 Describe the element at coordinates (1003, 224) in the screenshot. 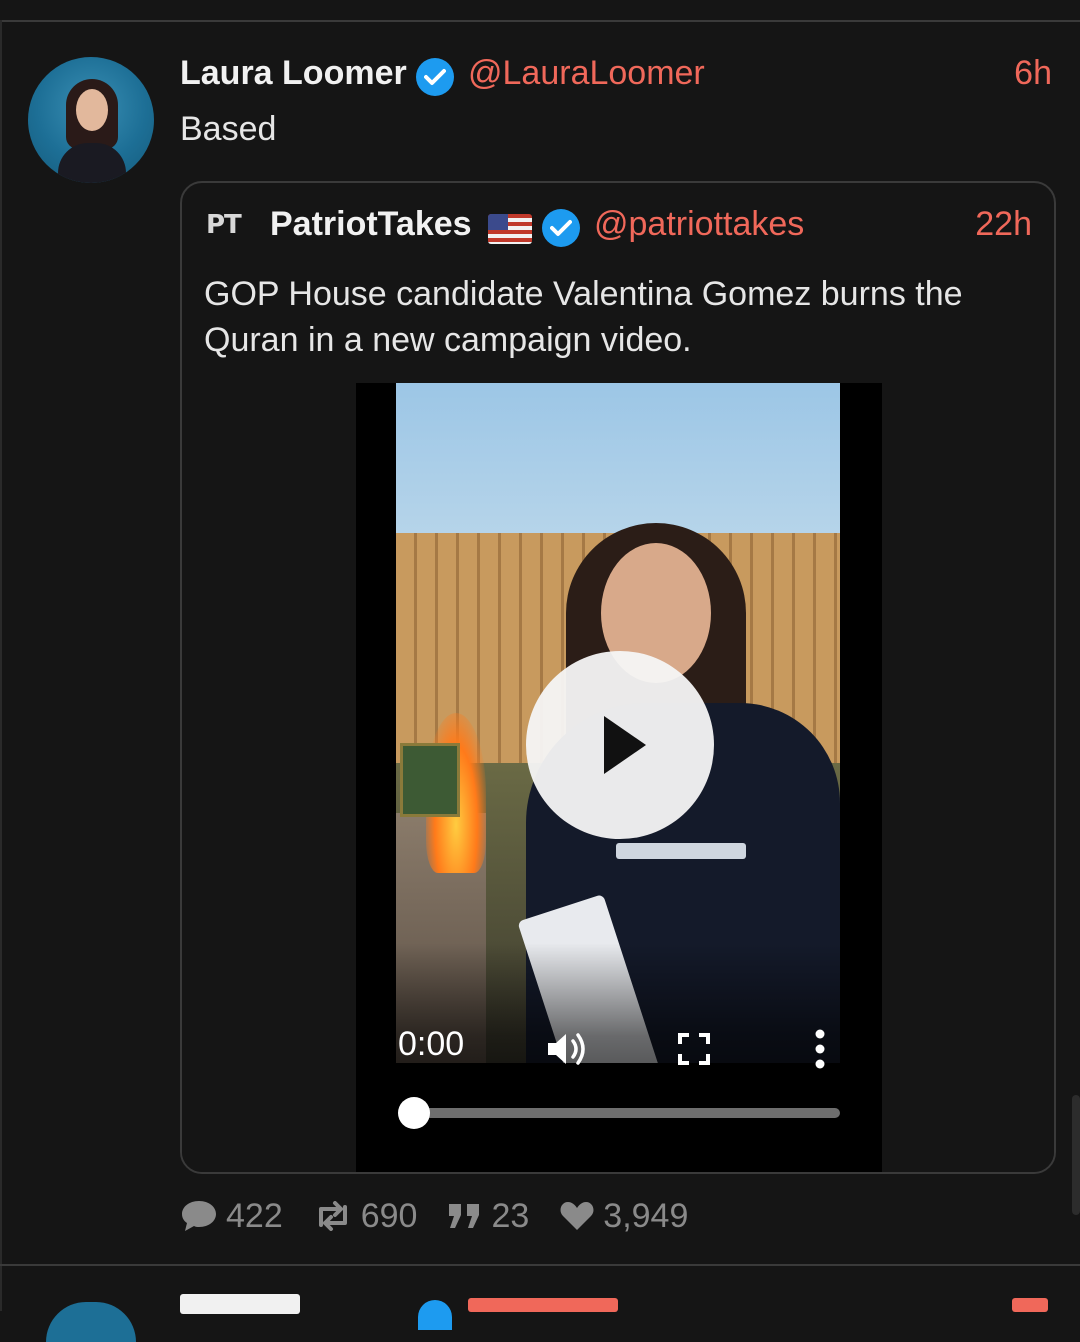

I see `quote-time: 22h` at that location.